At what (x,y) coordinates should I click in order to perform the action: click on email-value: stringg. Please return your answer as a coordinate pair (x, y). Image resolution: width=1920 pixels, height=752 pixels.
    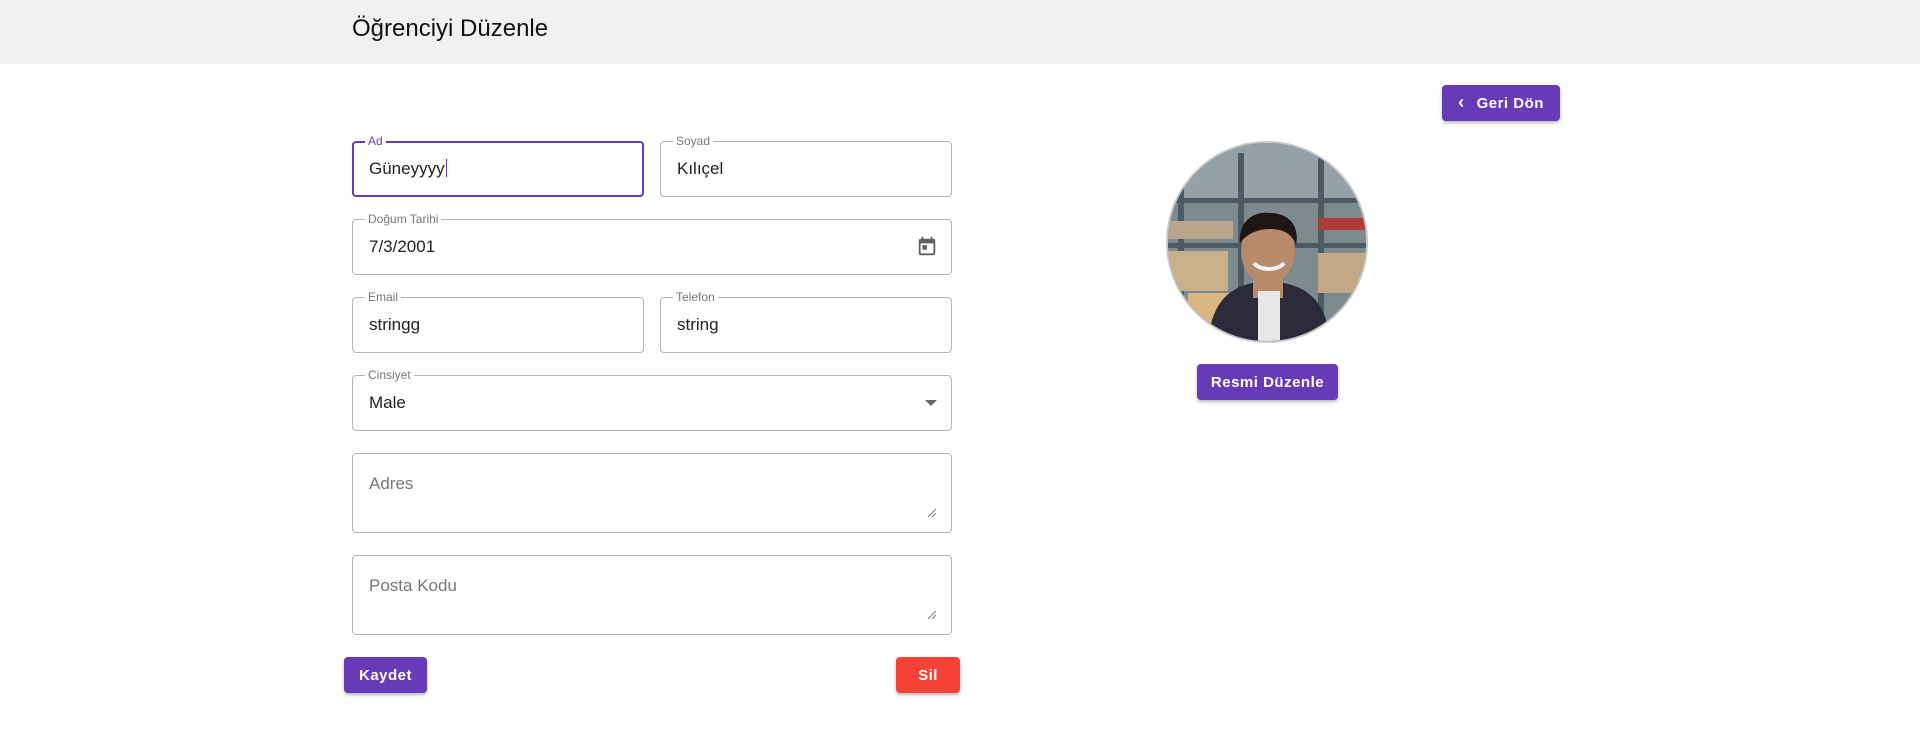
    Looking at the image, I should click on (395, 324).